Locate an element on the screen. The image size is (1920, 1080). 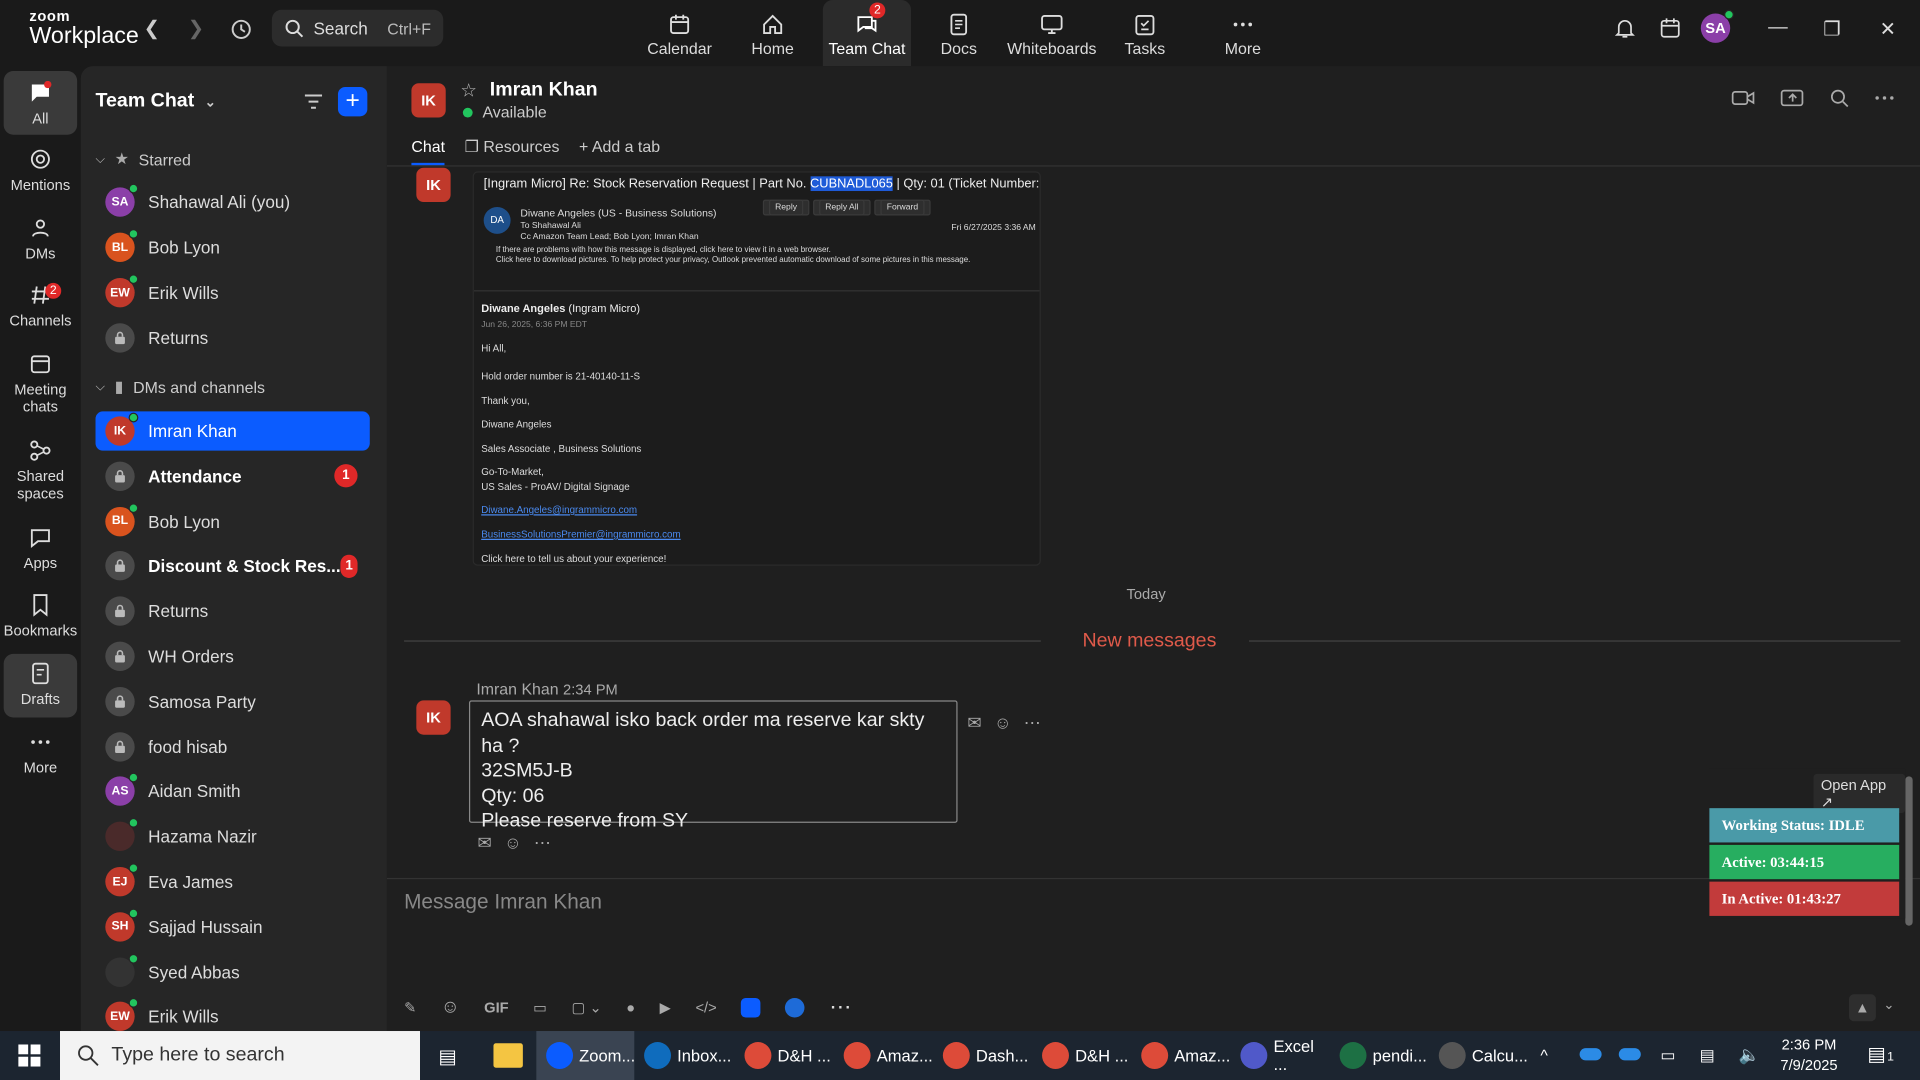
sidebar-item: food hisab is located at coordinates (233, 746).